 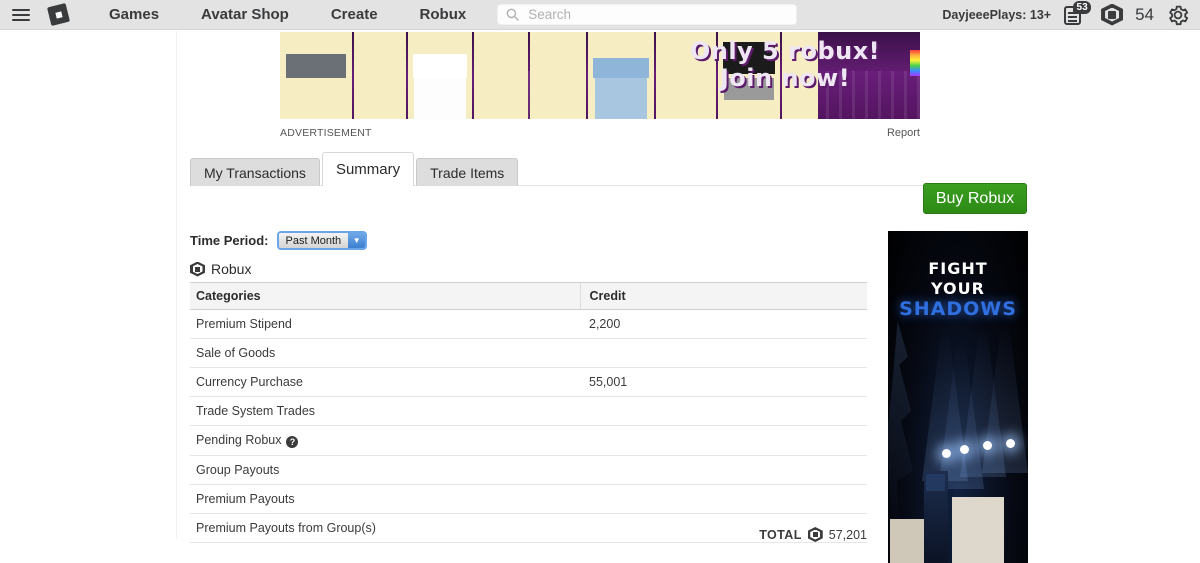 I want to click on search-icon, so click(x=512, y=14).